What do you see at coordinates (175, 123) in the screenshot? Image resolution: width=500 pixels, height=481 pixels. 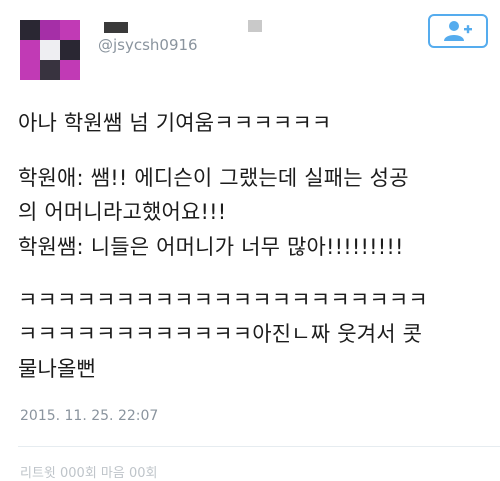 I see `tweet-text-line: 아나 학원쌤 넘 기여움ㅋㅋㅋㅋㅋㅋ` at bounding box center [175, 123].